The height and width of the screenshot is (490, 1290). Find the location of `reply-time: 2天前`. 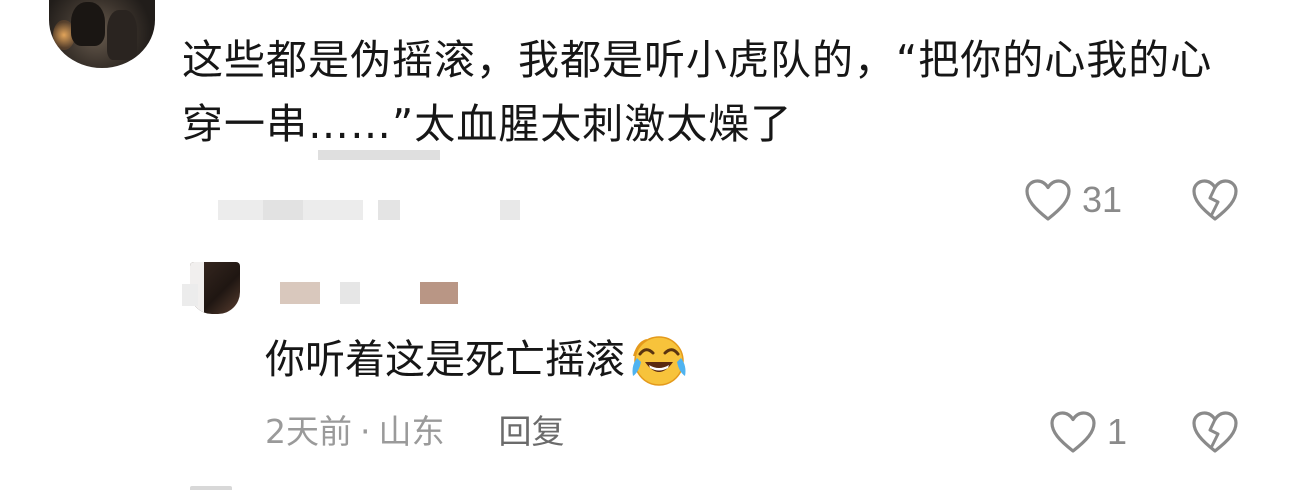

reply-time: 2天前 is located at coordinates (308, 431).